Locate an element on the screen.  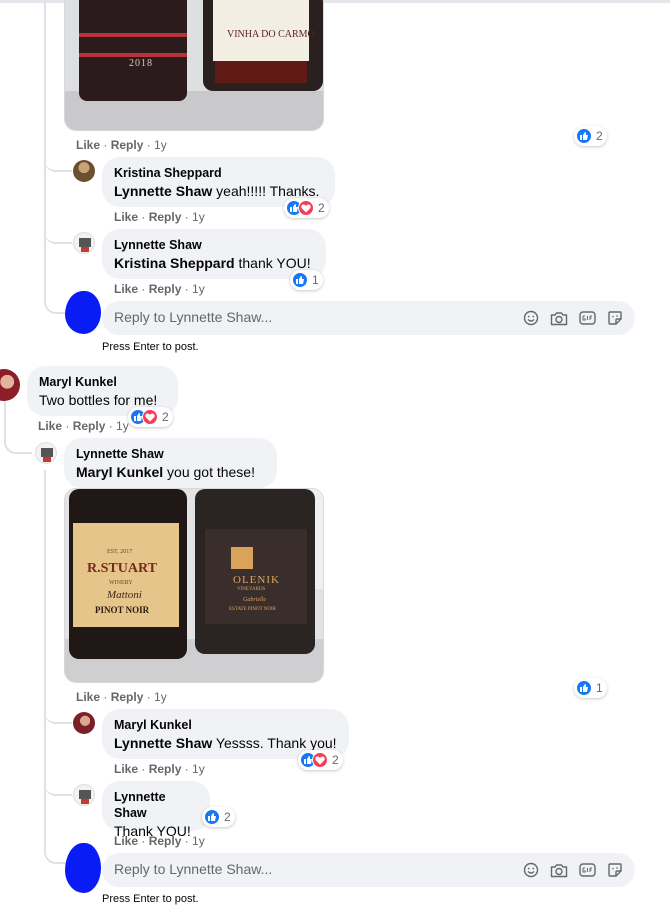
bottle-sub: VINEYARDS is located at coordinates (251, 589).